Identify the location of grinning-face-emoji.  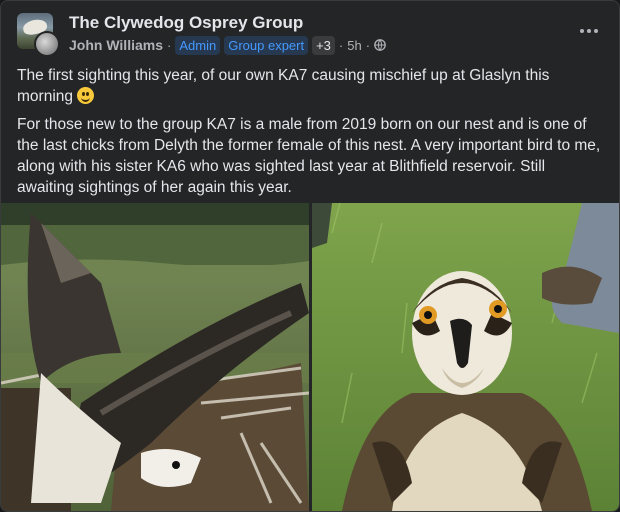
(85, 95).